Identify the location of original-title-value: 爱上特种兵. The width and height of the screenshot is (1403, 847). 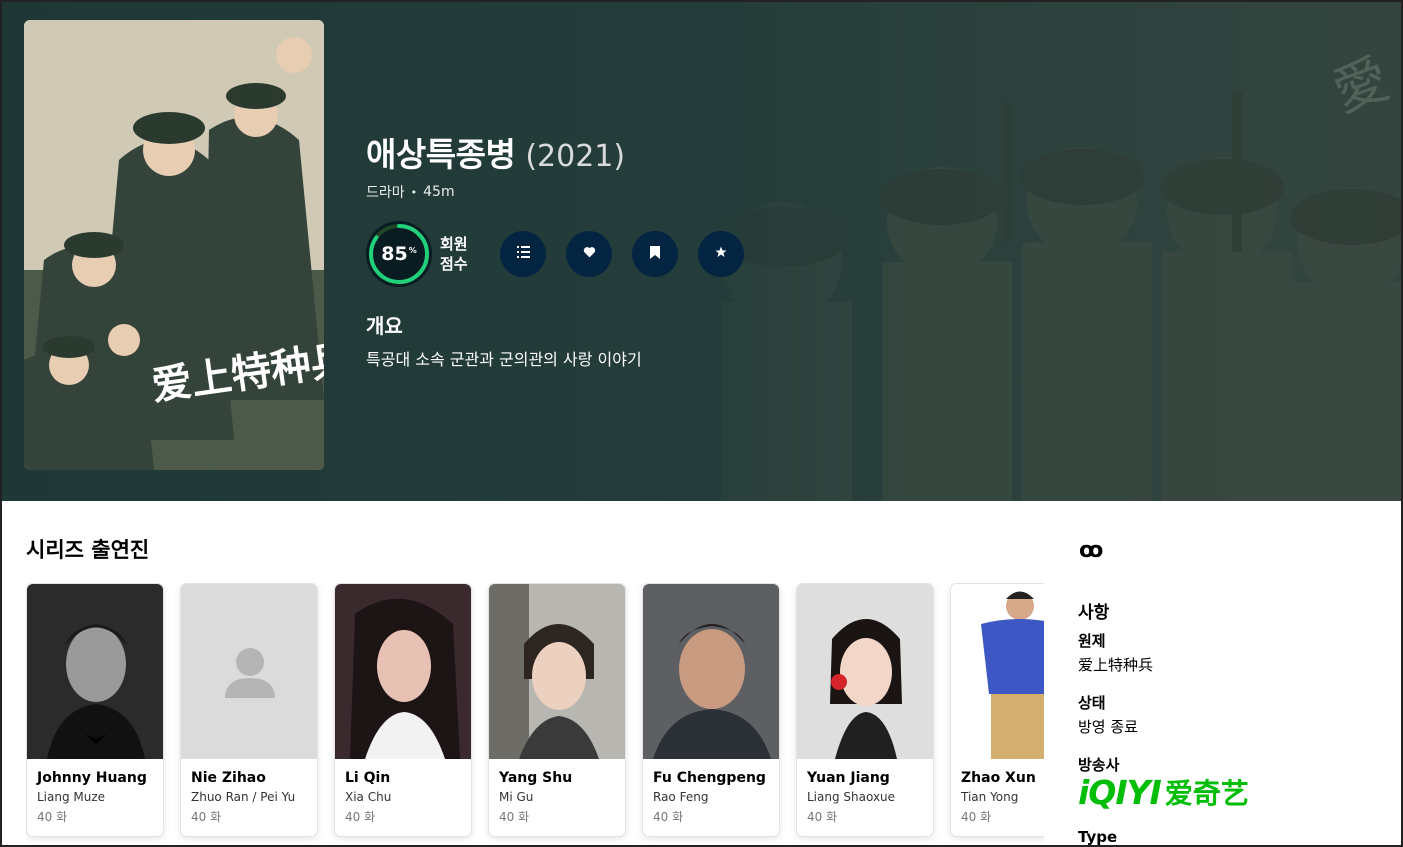
(1116, 665).